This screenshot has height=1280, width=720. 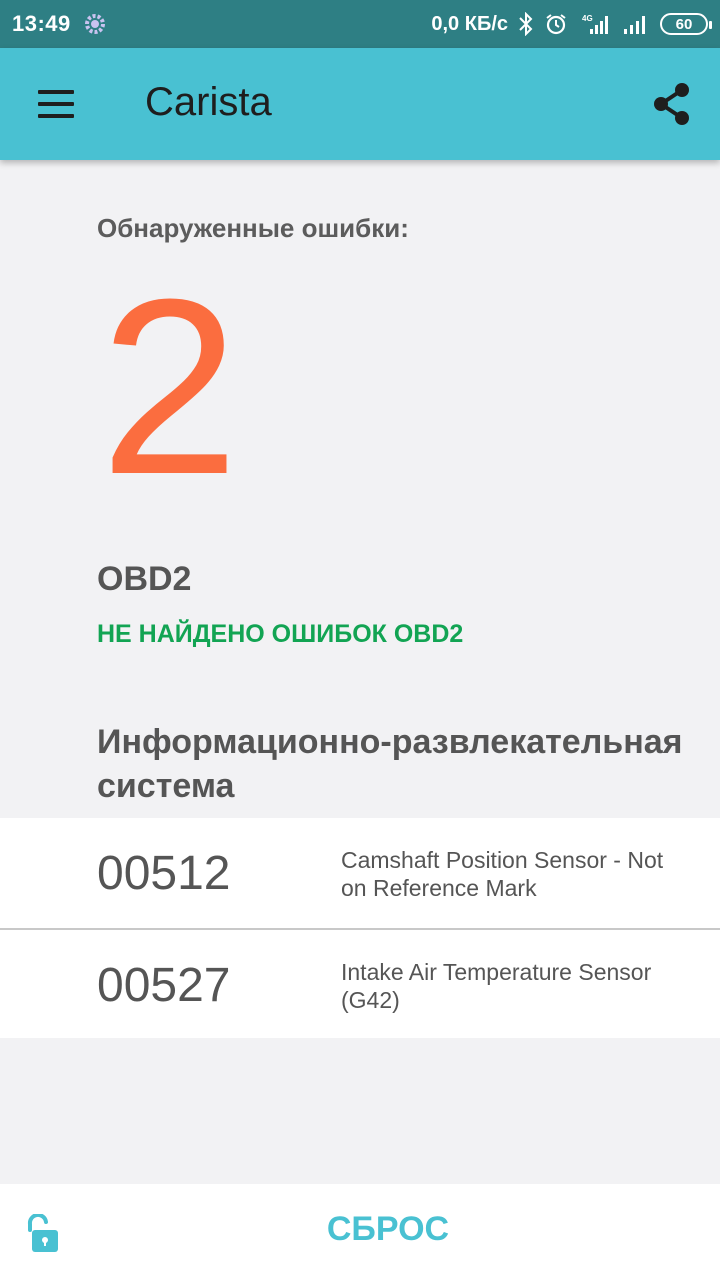 I want to click on obd-section-title: OBD2, so click(x=144, y=579).